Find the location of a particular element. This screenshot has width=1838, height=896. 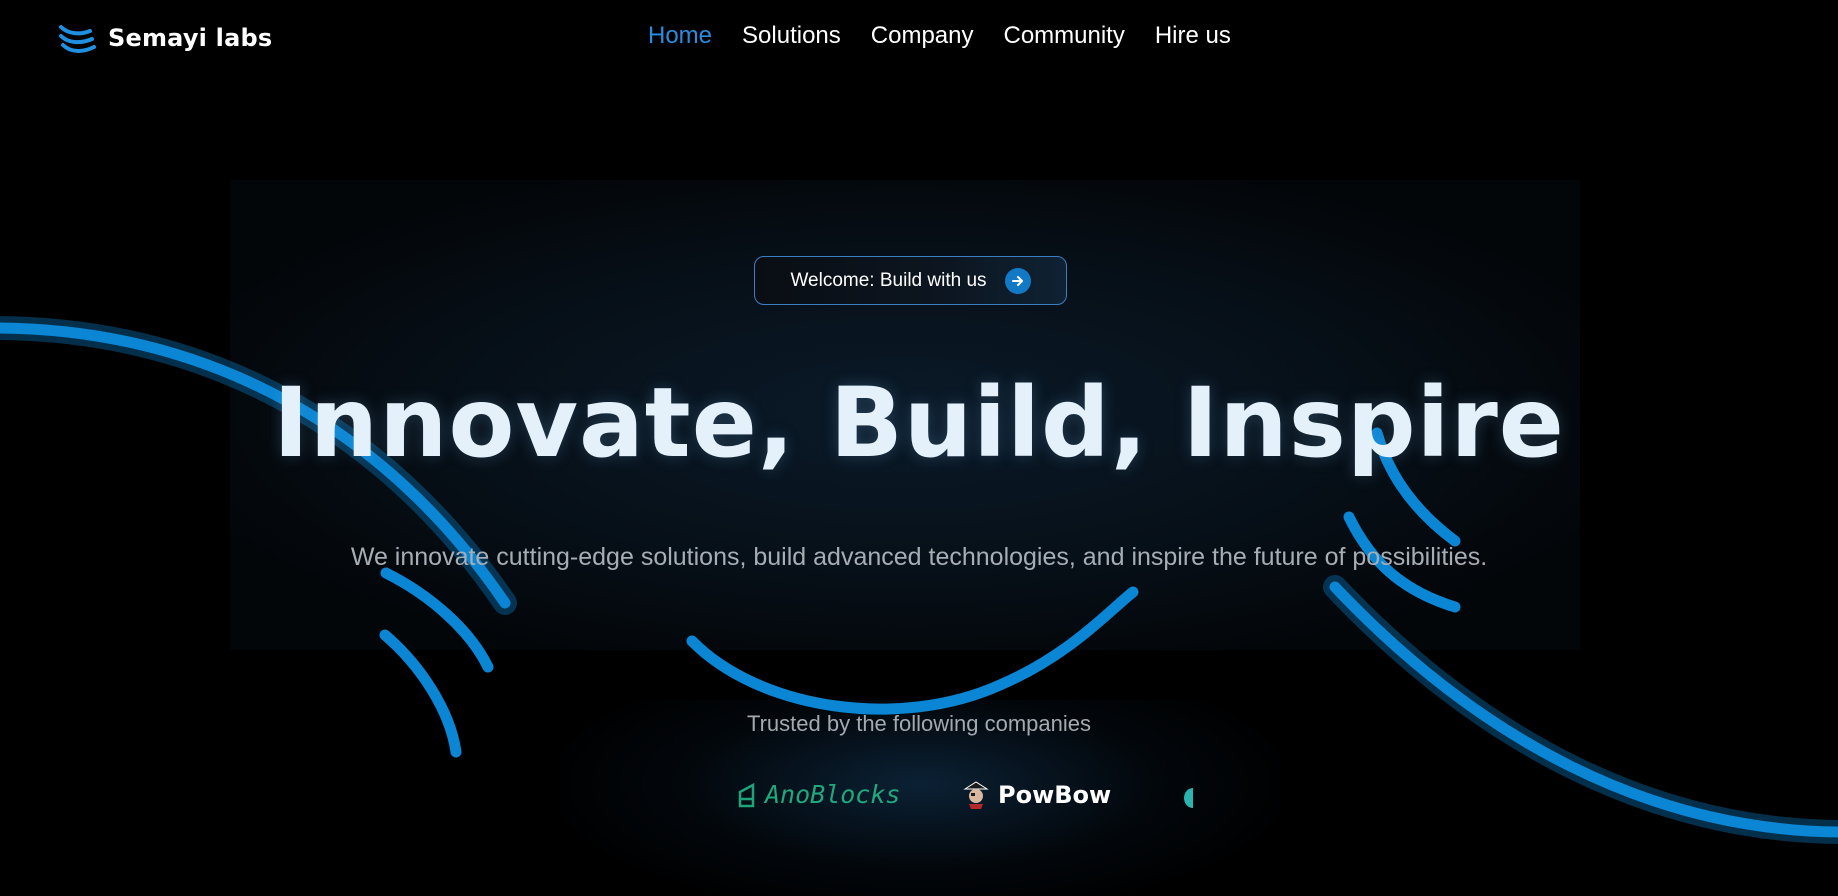

brand-logo-link: Semayi labs is located at coordinates (165, 38).